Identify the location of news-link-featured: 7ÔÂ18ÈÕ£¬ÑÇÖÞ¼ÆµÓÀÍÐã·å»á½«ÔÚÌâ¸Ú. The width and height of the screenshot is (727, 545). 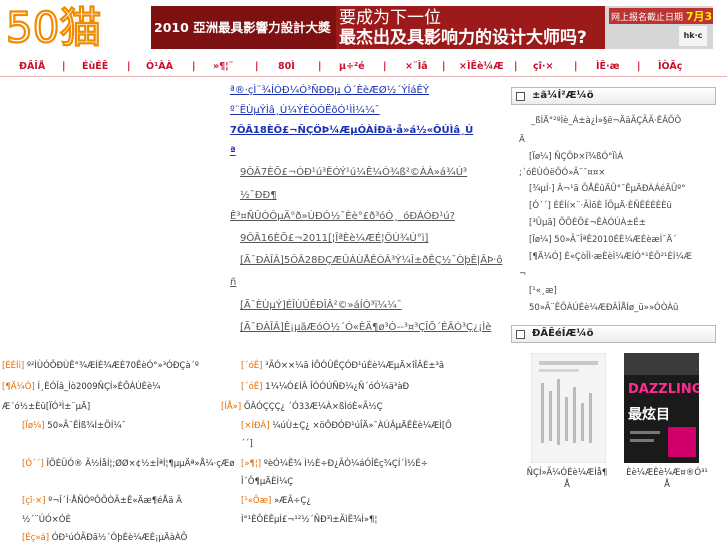
(367, 131).